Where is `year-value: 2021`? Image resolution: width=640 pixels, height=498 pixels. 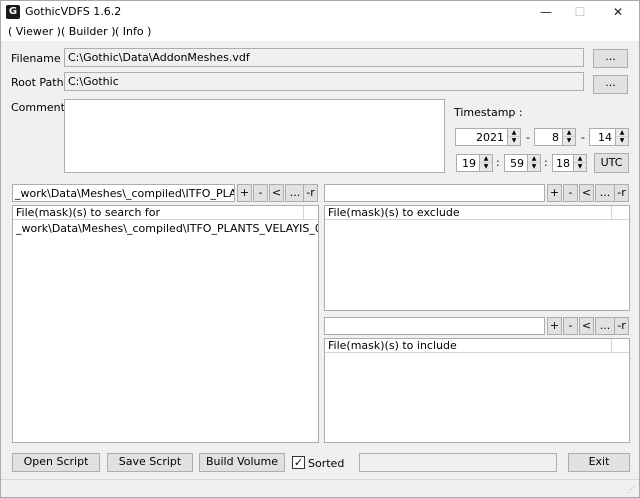 year-value: 2021 is located at coordinates (490, 137).